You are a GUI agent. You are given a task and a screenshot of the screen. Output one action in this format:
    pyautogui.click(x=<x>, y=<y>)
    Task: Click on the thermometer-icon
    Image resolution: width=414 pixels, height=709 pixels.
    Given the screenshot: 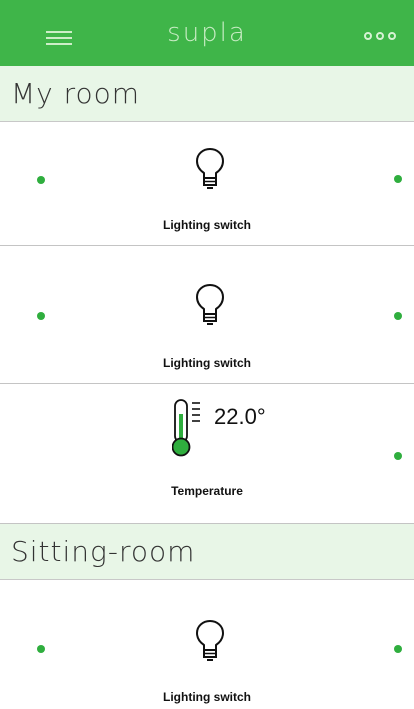 What is the action you would take?
    pyautogui.click(x=186, y=428)
    